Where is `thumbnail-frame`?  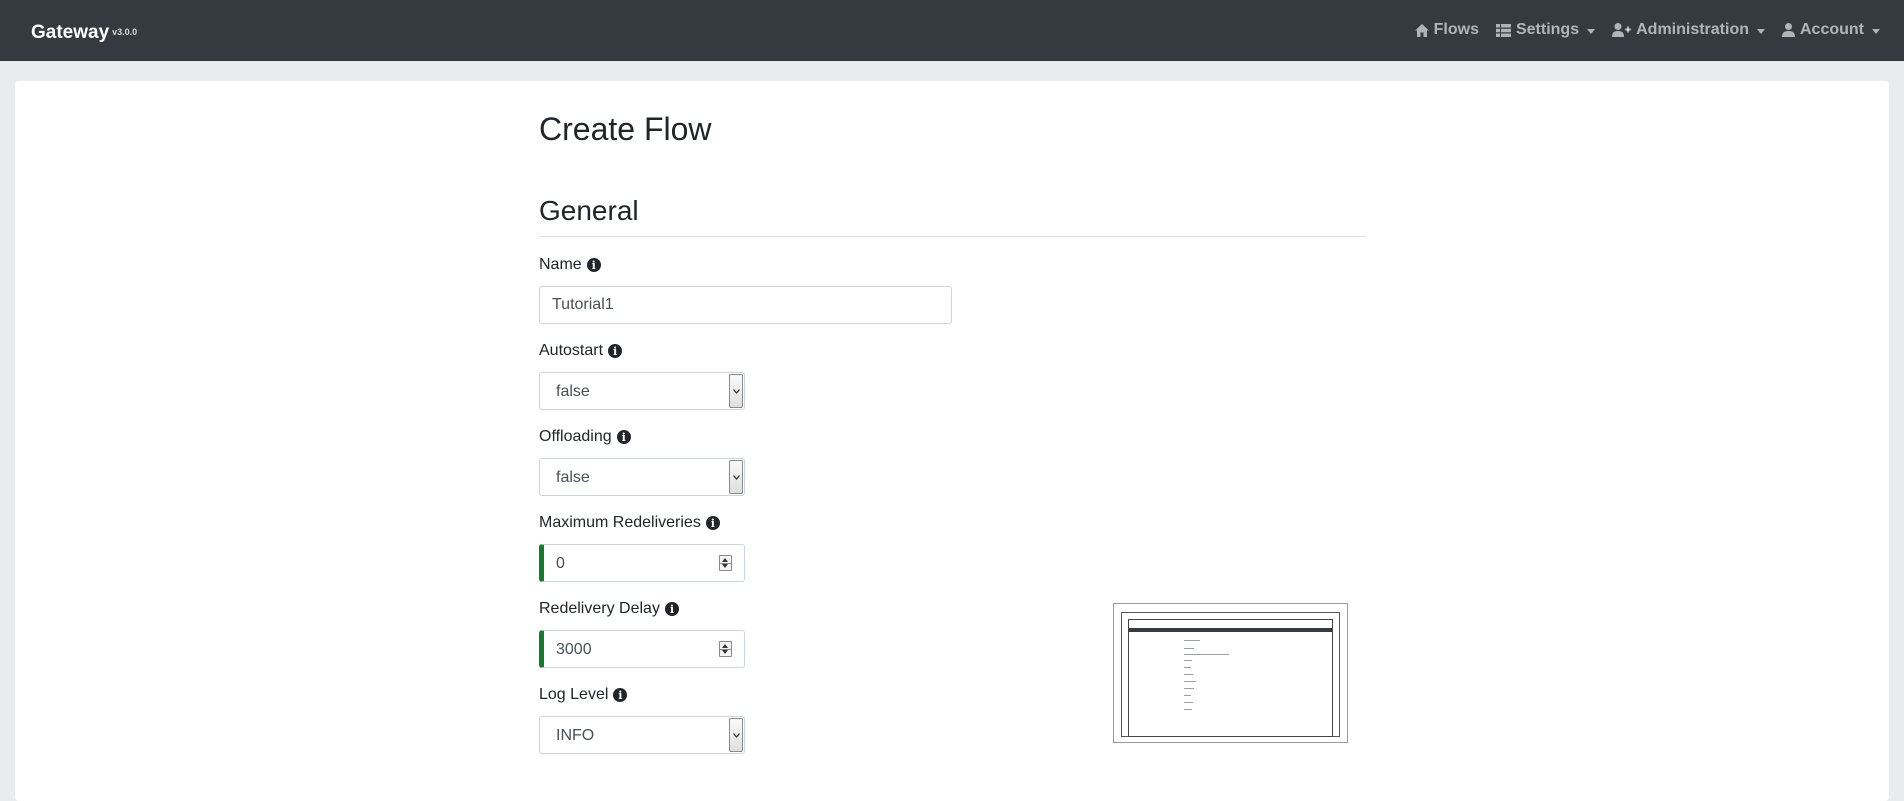
thumbnail-frame is located at coordinates (1230, 674).